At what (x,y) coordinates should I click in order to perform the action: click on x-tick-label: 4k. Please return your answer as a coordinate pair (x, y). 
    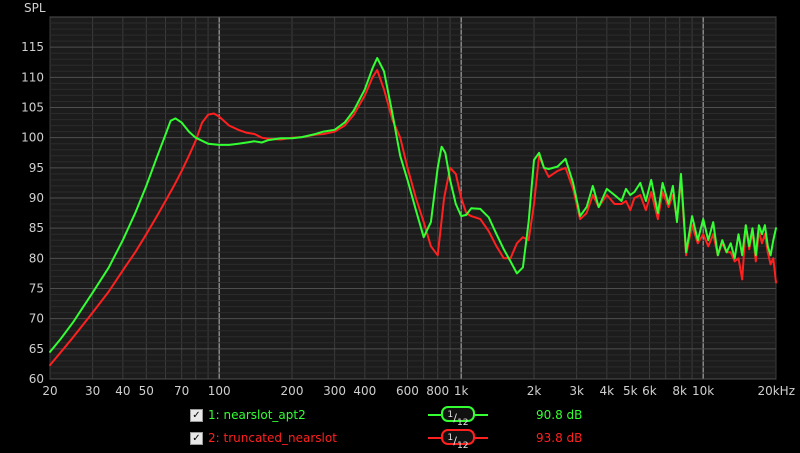
    Looking at the image, I should click on (607, 391).